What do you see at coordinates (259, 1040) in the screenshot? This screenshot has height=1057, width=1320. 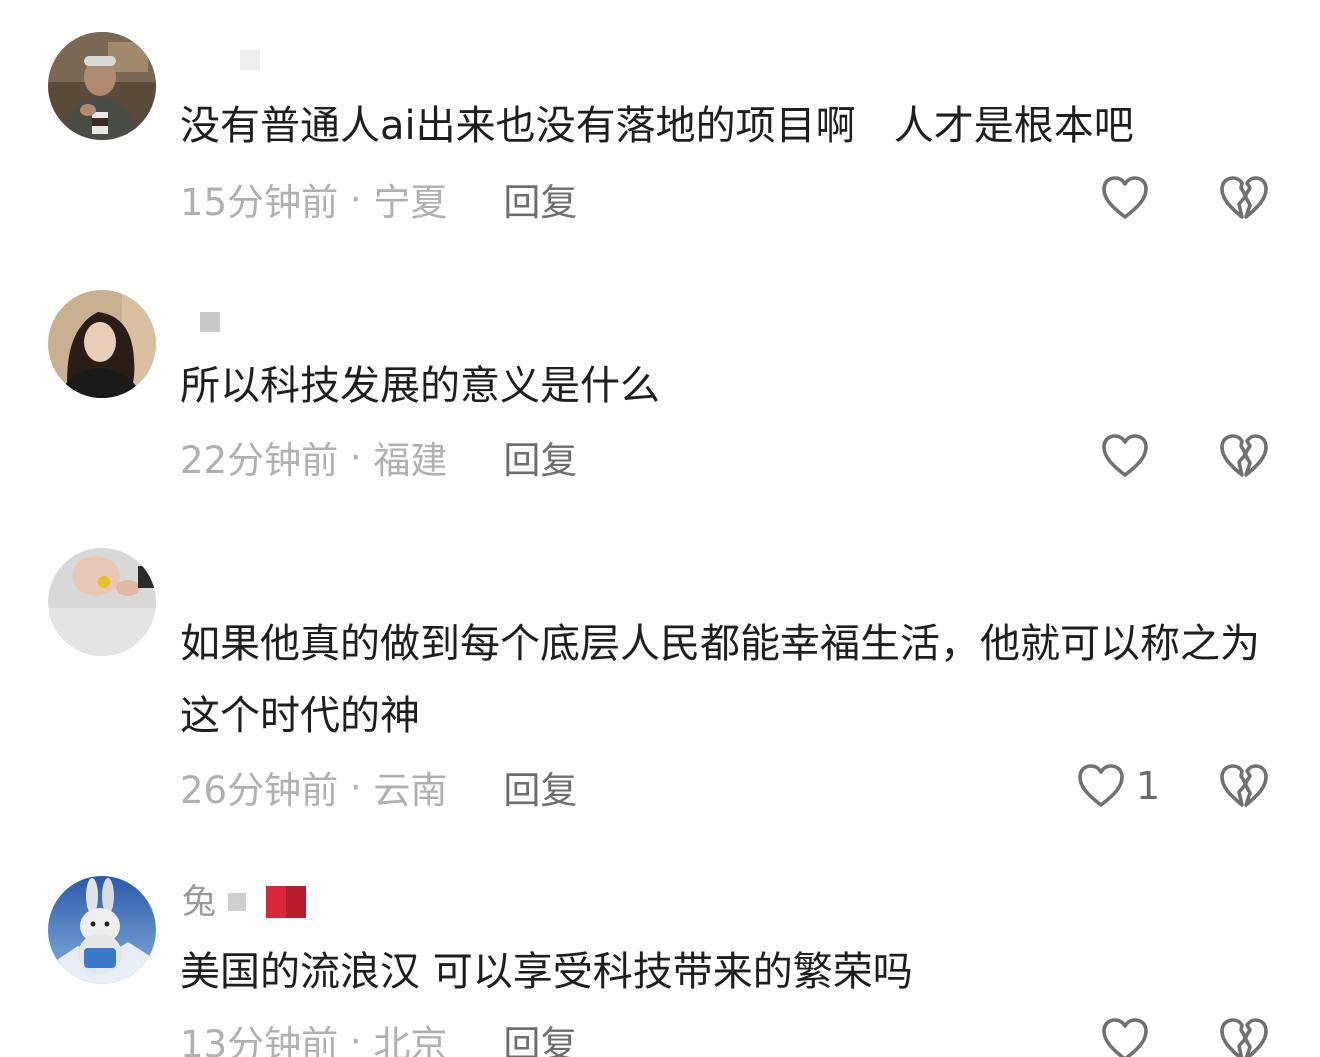 I see `comment-time: 13分钟前` at bounding box center [259, 1040].